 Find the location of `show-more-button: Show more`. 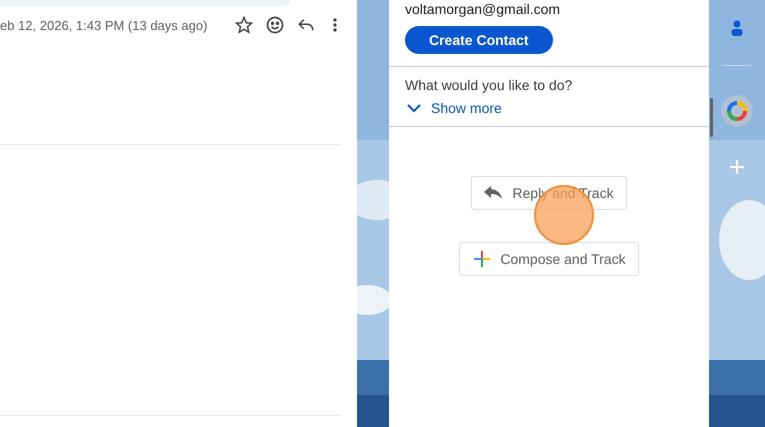

show-more-button: Show more is located at coordinates (453, 109).